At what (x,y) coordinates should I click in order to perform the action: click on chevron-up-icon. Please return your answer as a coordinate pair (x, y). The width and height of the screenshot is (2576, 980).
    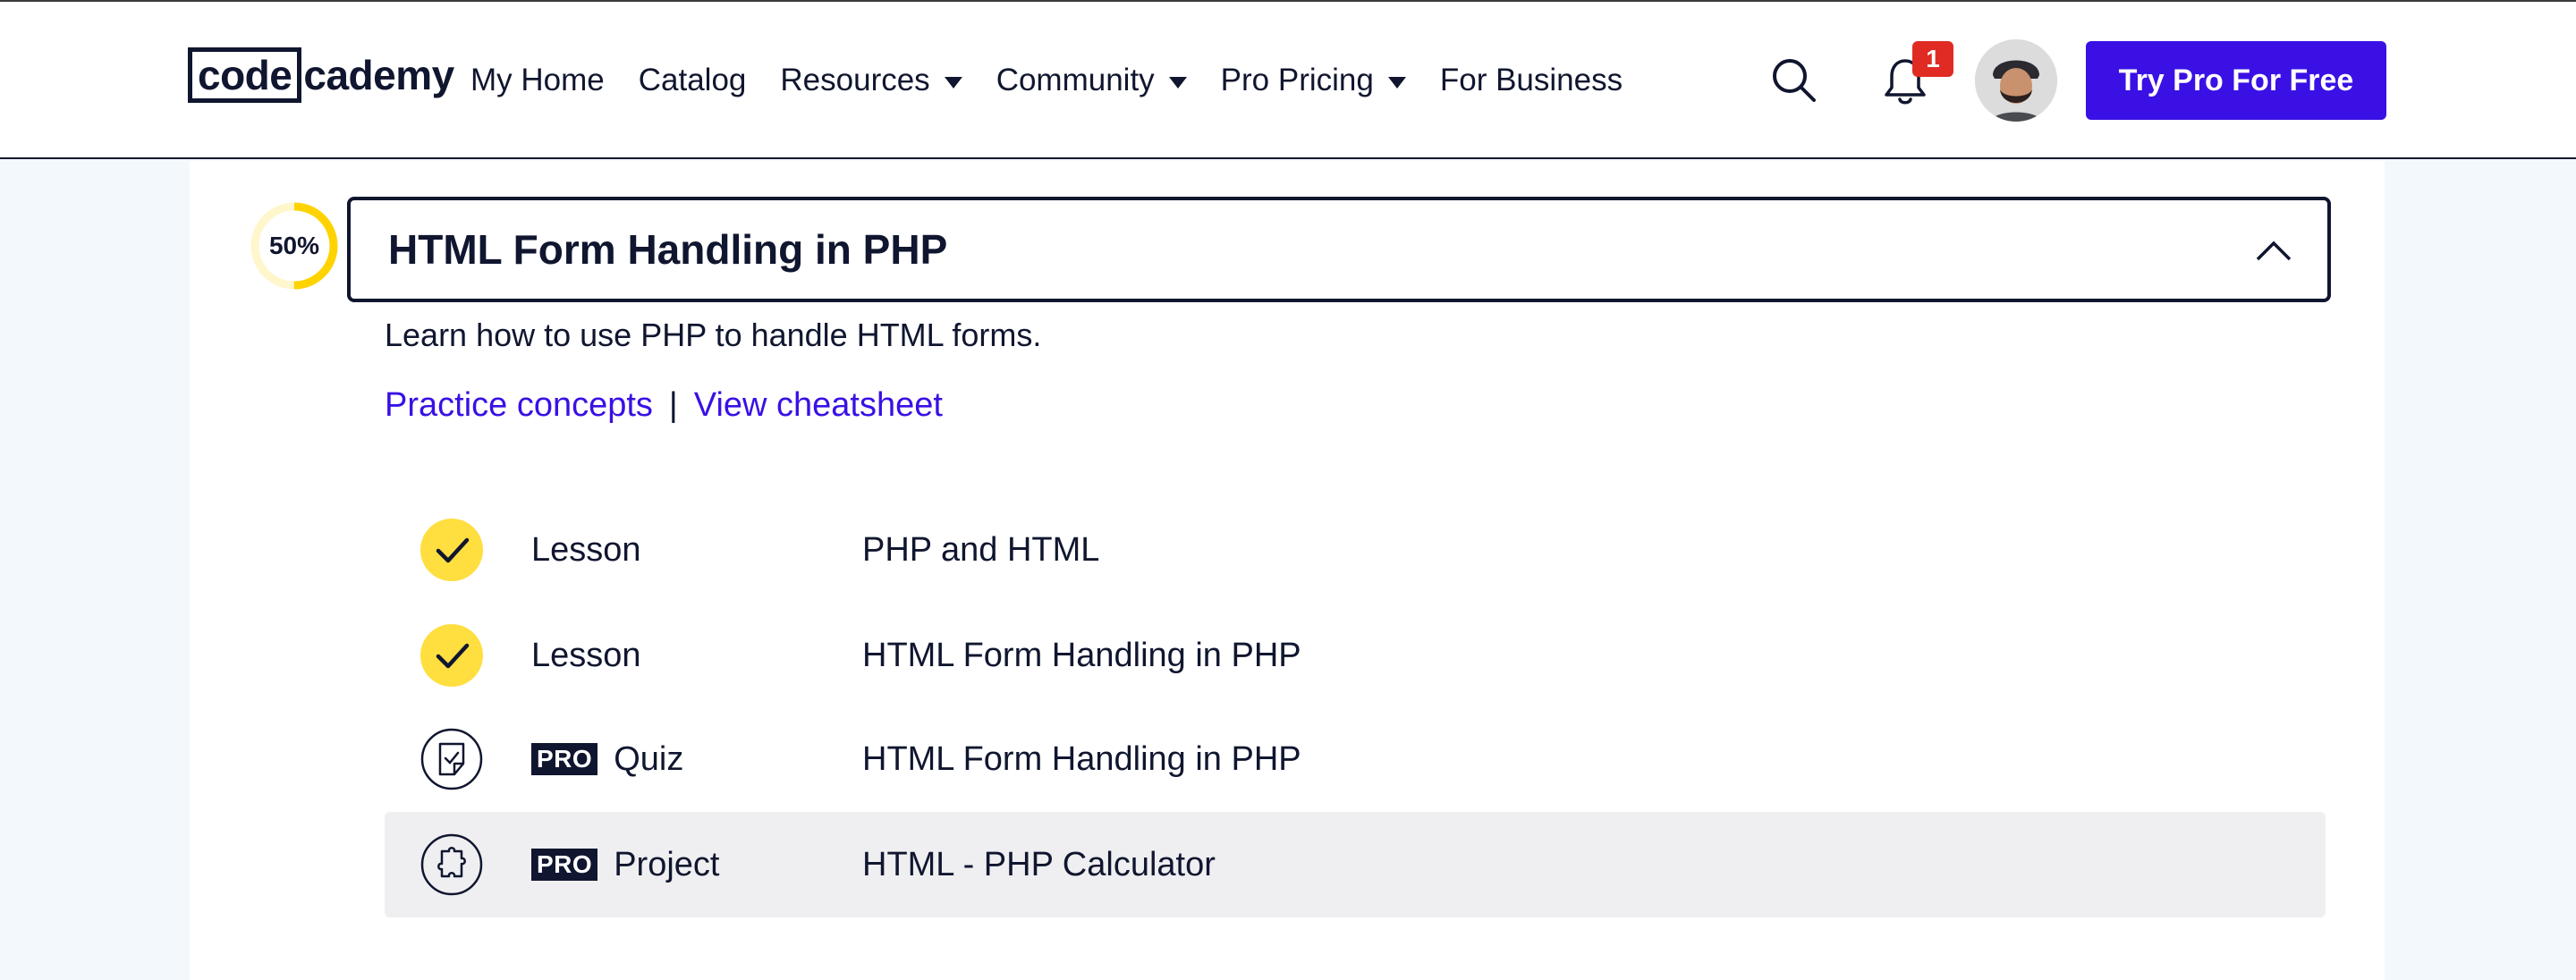
    Looking at the image, I should click on (2274, 251).